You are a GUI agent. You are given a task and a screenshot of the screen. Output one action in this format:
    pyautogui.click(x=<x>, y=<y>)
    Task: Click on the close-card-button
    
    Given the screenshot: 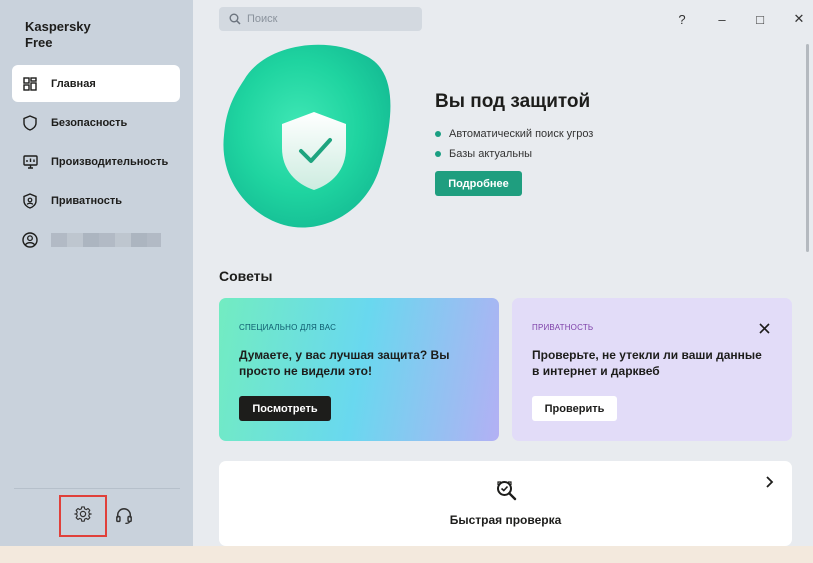 What is the action you would take?
    pyautogui.click(x=764, y=328)
    